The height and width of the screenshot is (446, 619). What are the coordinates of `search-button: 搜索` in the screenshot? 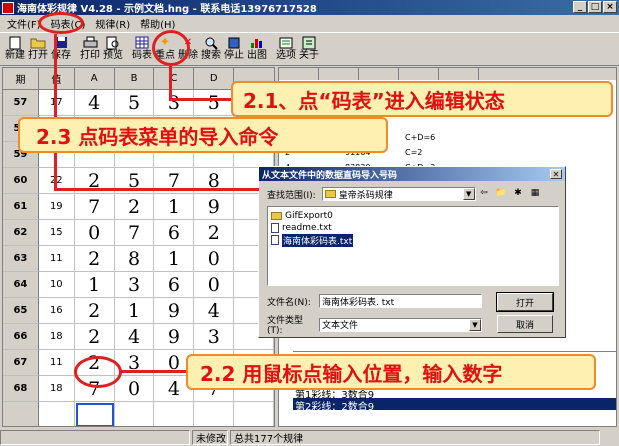 It's located at (211, 49).